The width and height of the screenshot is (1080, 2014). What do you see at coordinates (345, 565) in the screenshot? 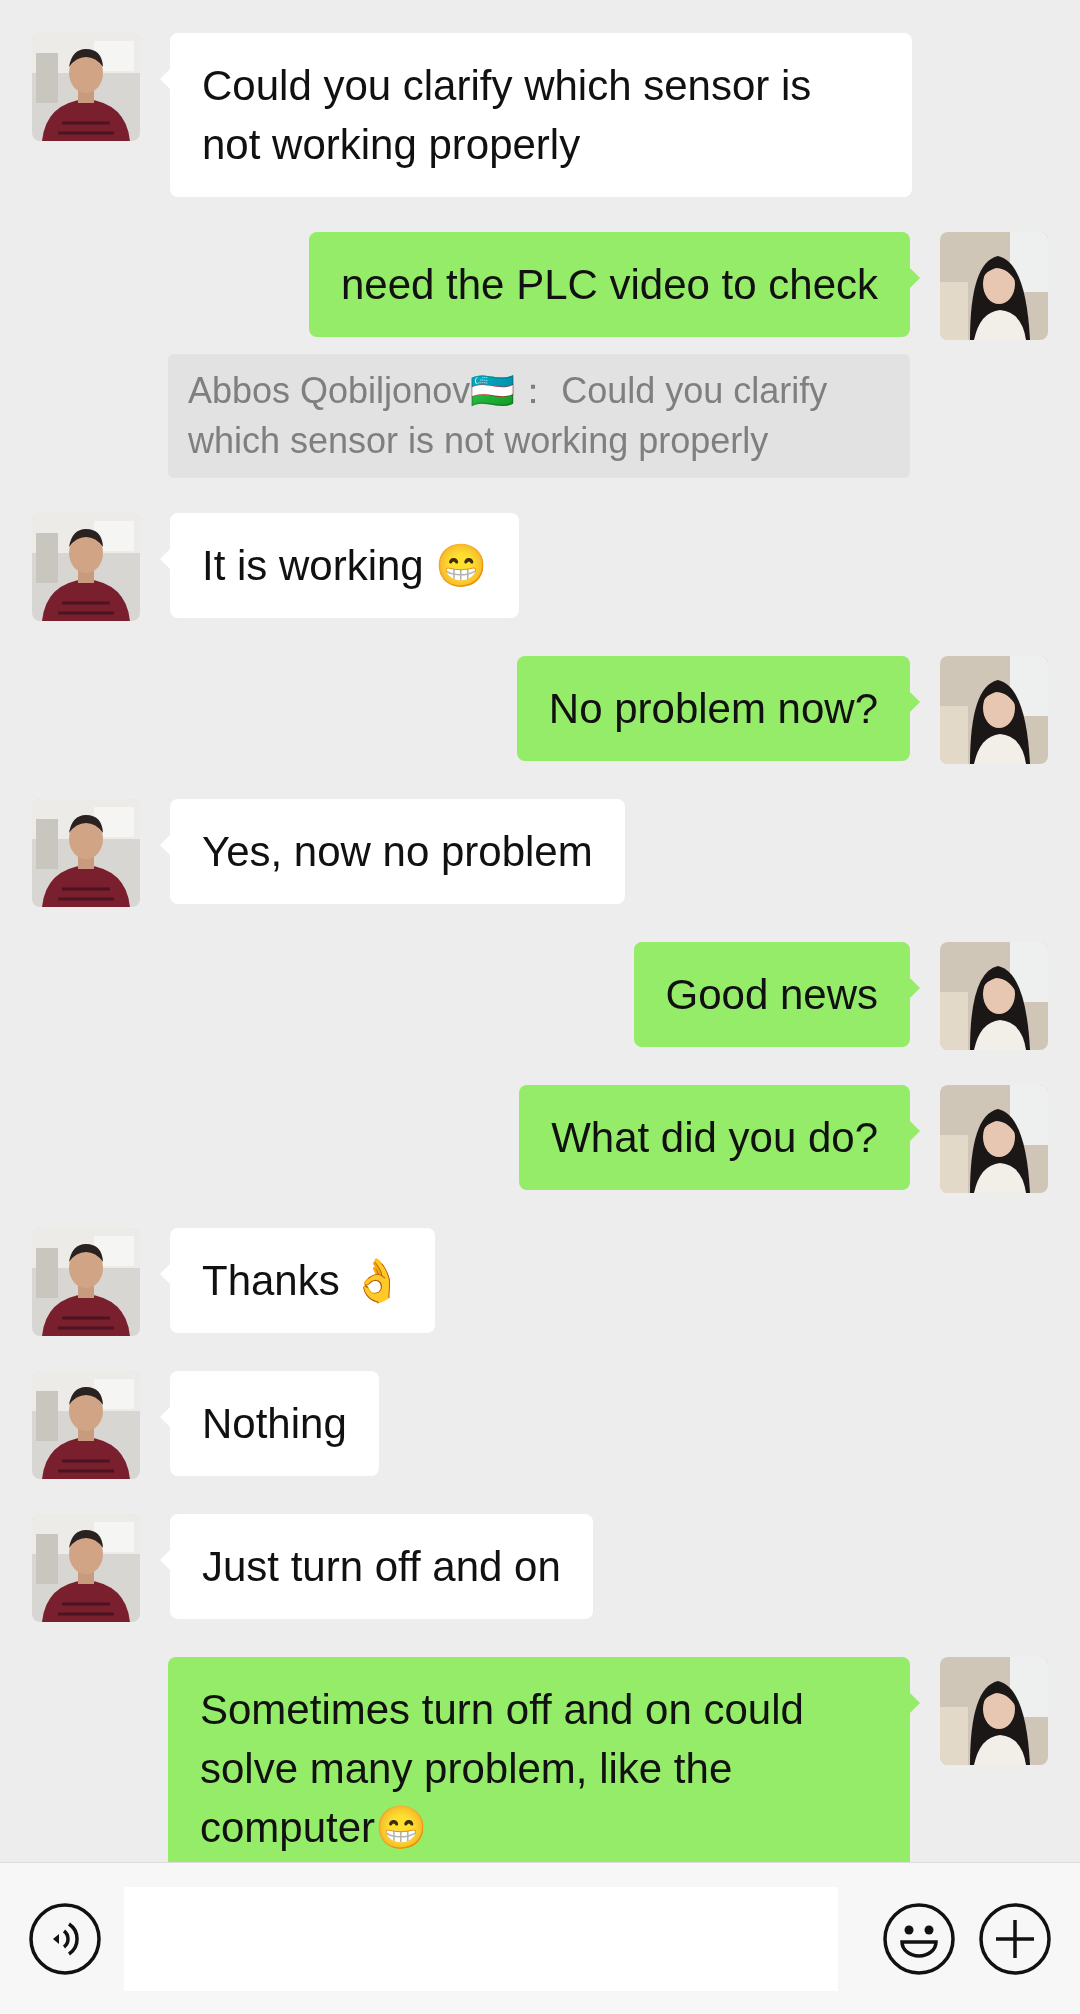
I see `message-bubble: It is working 😁` at bounding box center [345, 565].